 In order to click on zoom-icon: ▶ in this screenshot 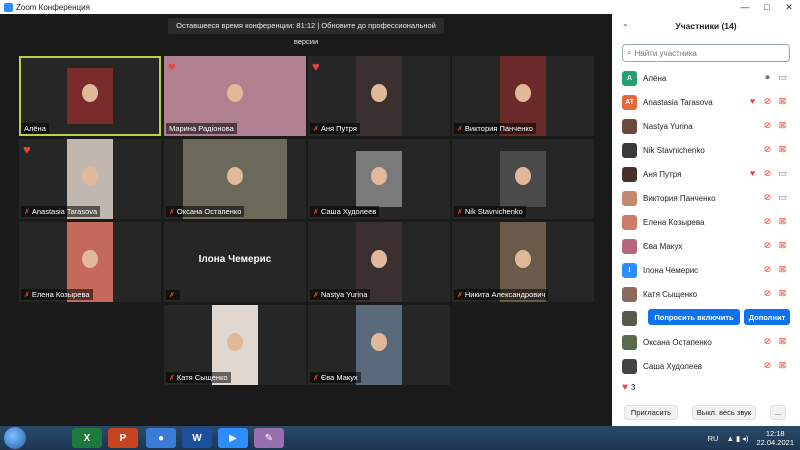, I will do `click(233, 438)`.